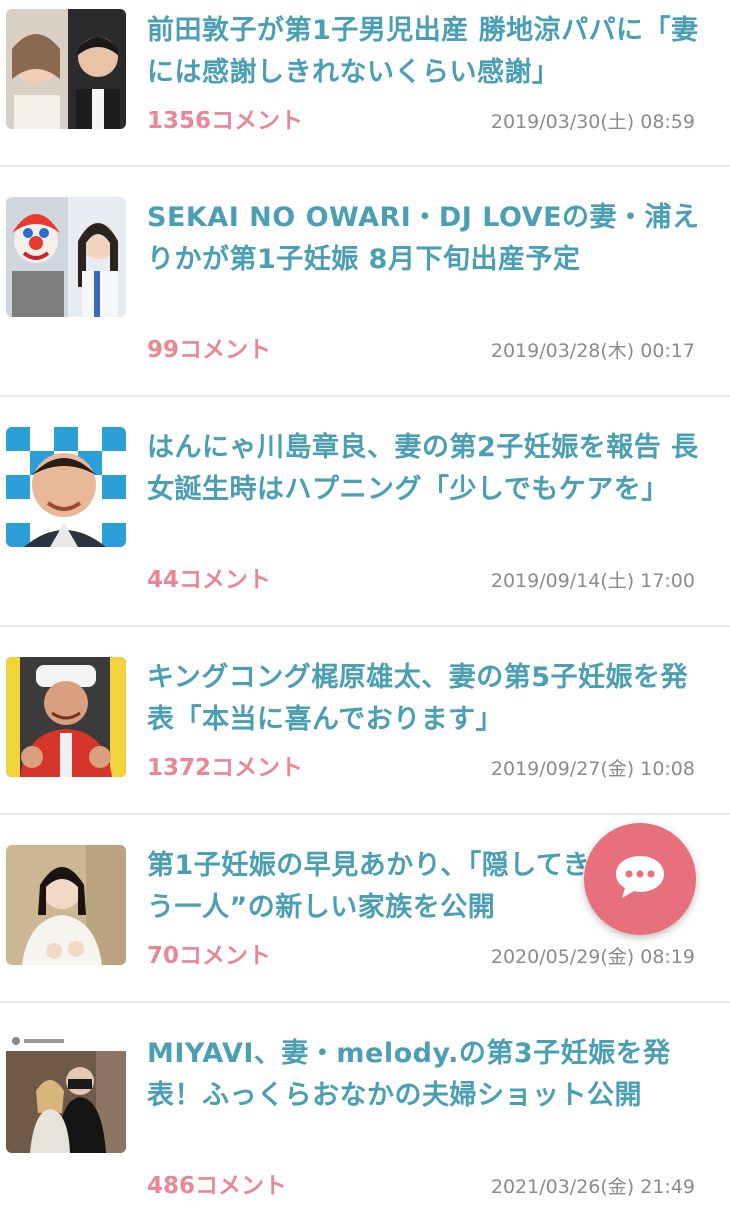  I want to click on comment-count: 44コメント, so click(209, 580).